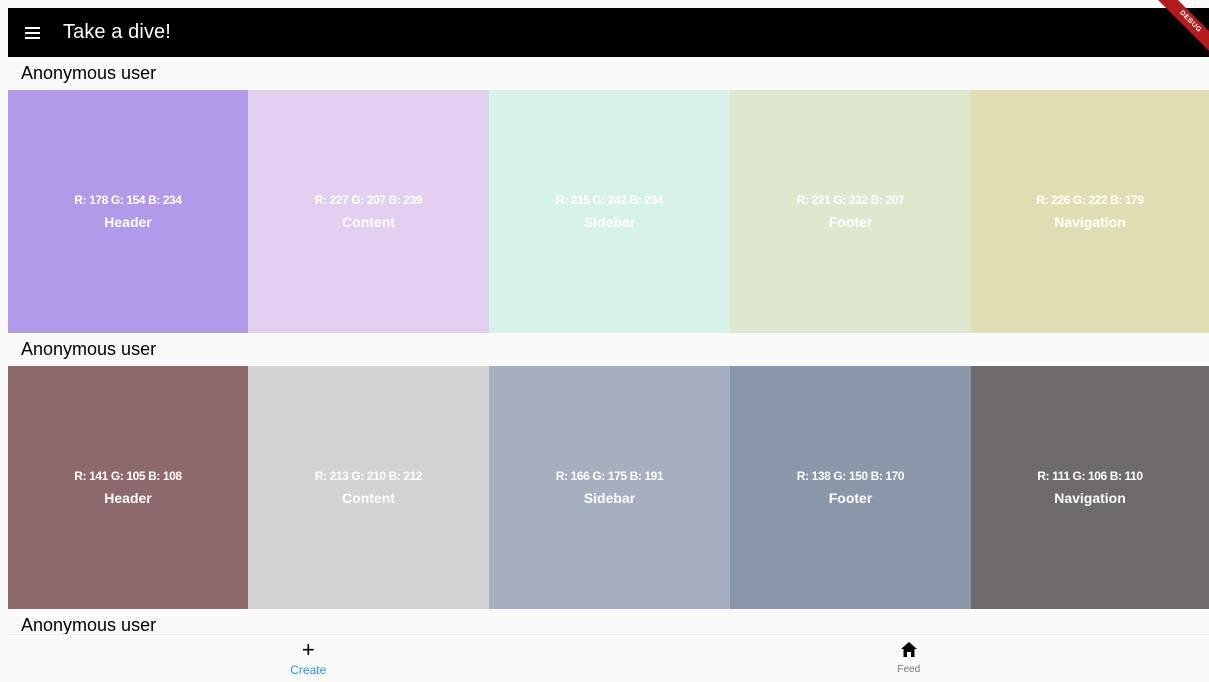  Describe the element at coordinates (909, 669) in the screenshot. I see `nav-feed-label: Feed` at that location.